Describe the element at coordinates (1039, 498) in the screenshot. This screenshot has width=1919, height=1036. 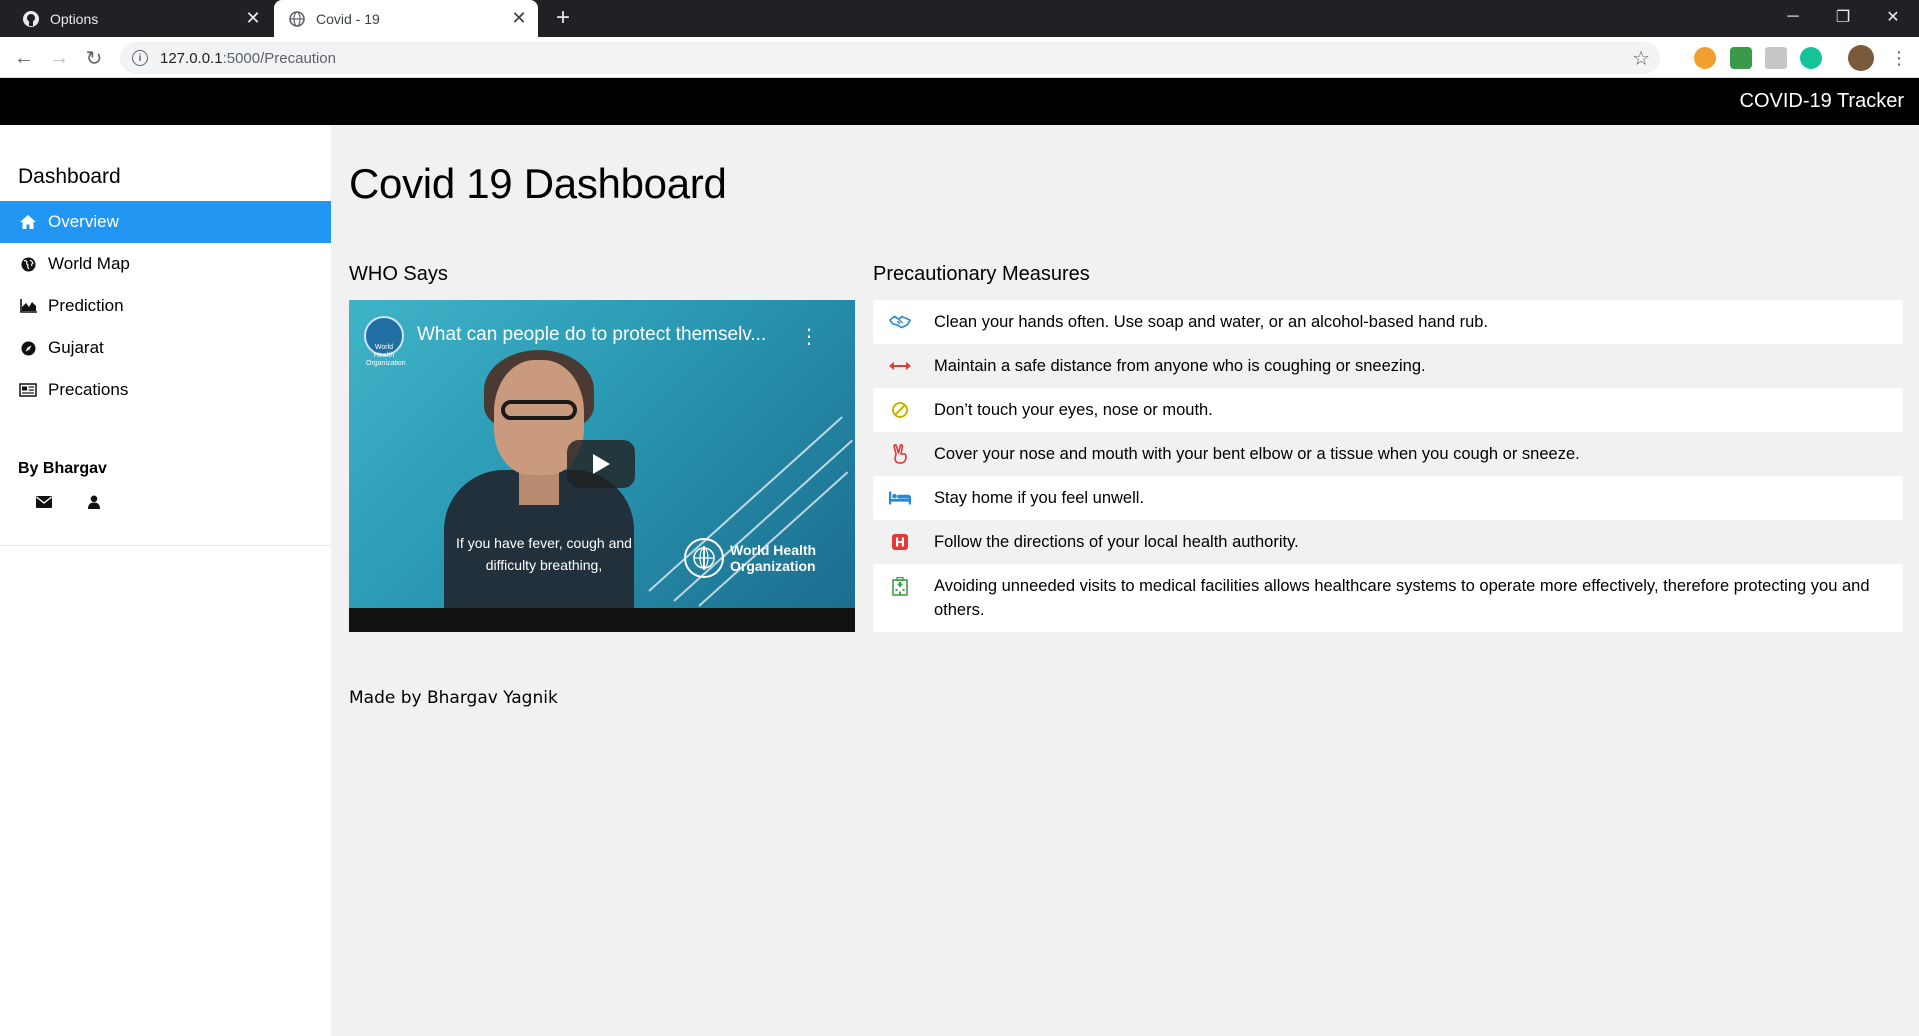
I see `measure-text: Stay home if you feel unwell.` at that location.